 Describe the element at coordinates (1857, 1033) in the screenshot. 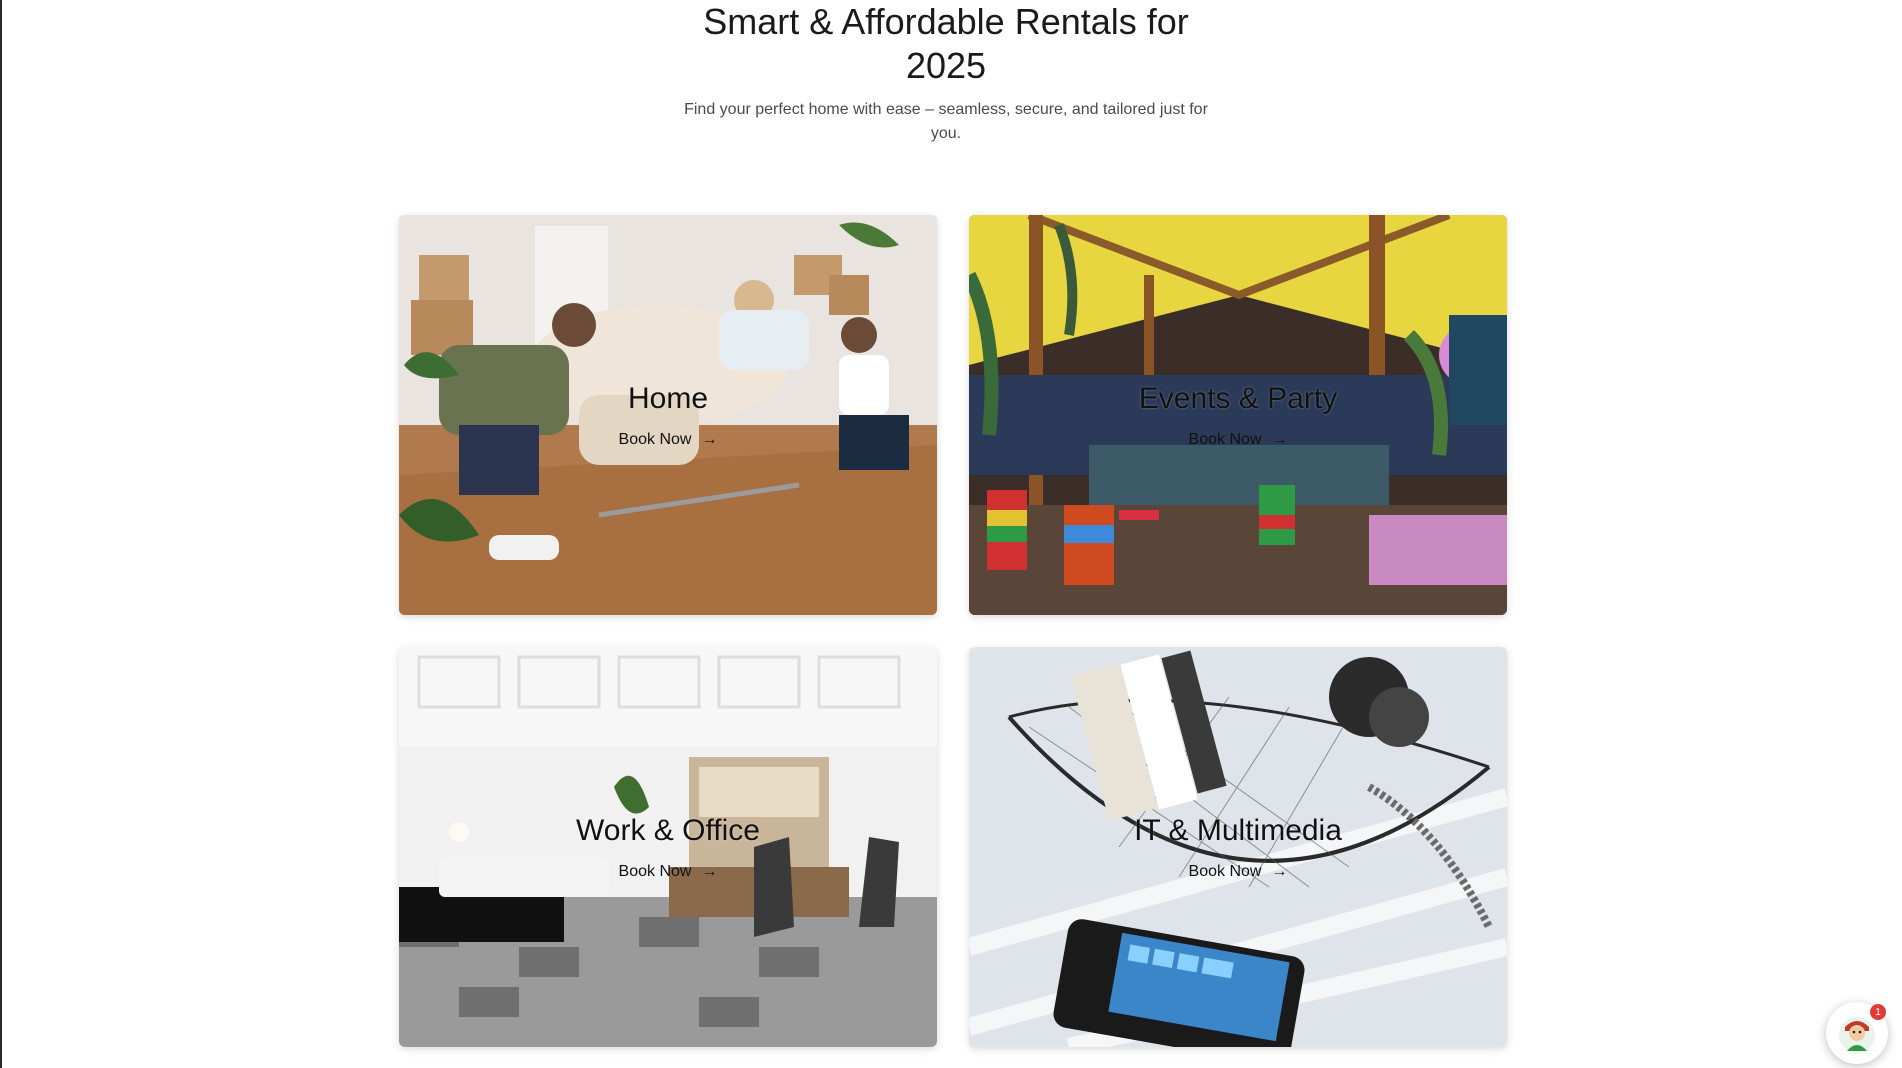

I see `chat-assistant-button: 1` at that location.